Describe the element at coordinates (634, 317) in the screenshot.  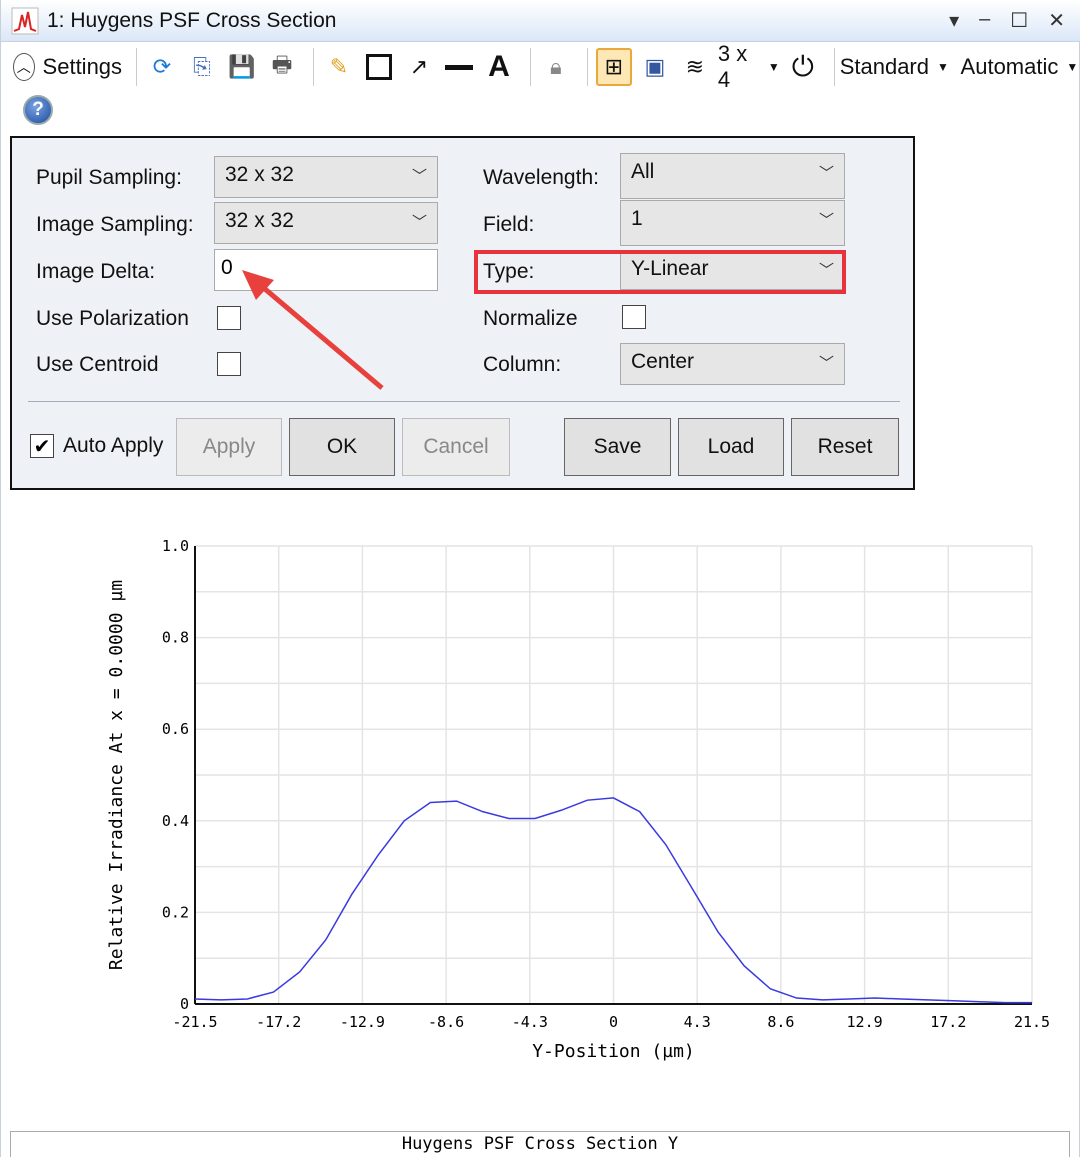
I see `normalize-checkbox` at that location.